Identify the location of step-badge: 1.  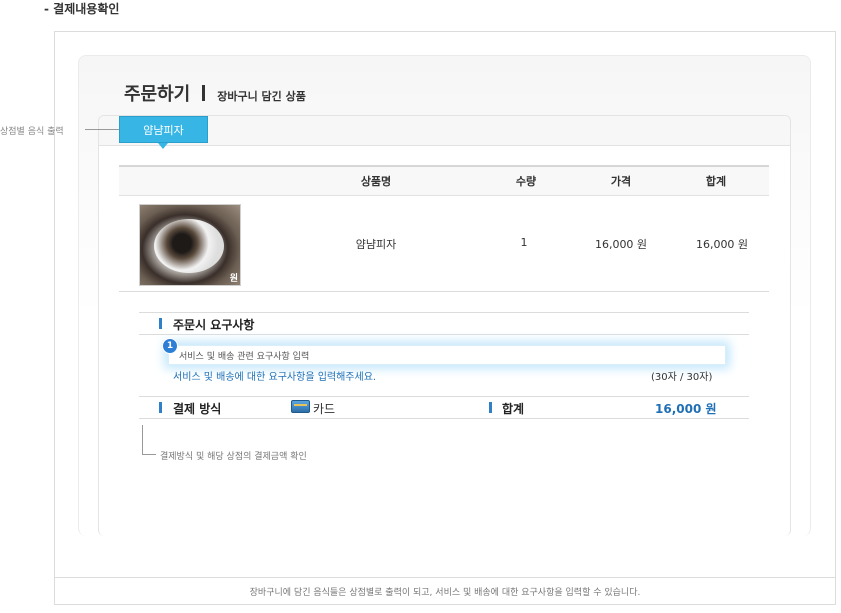
(170, 346).